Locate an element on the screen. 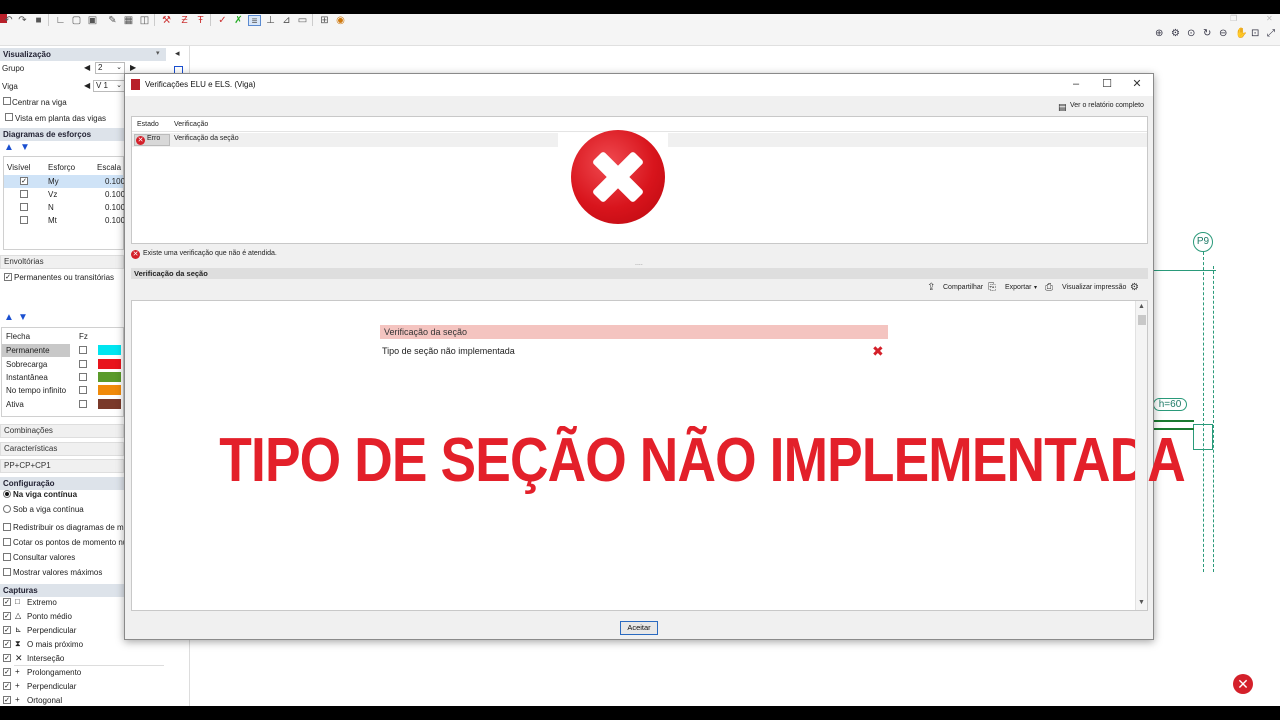  accept-button: Aceitar is located at coordinates (639, 628).